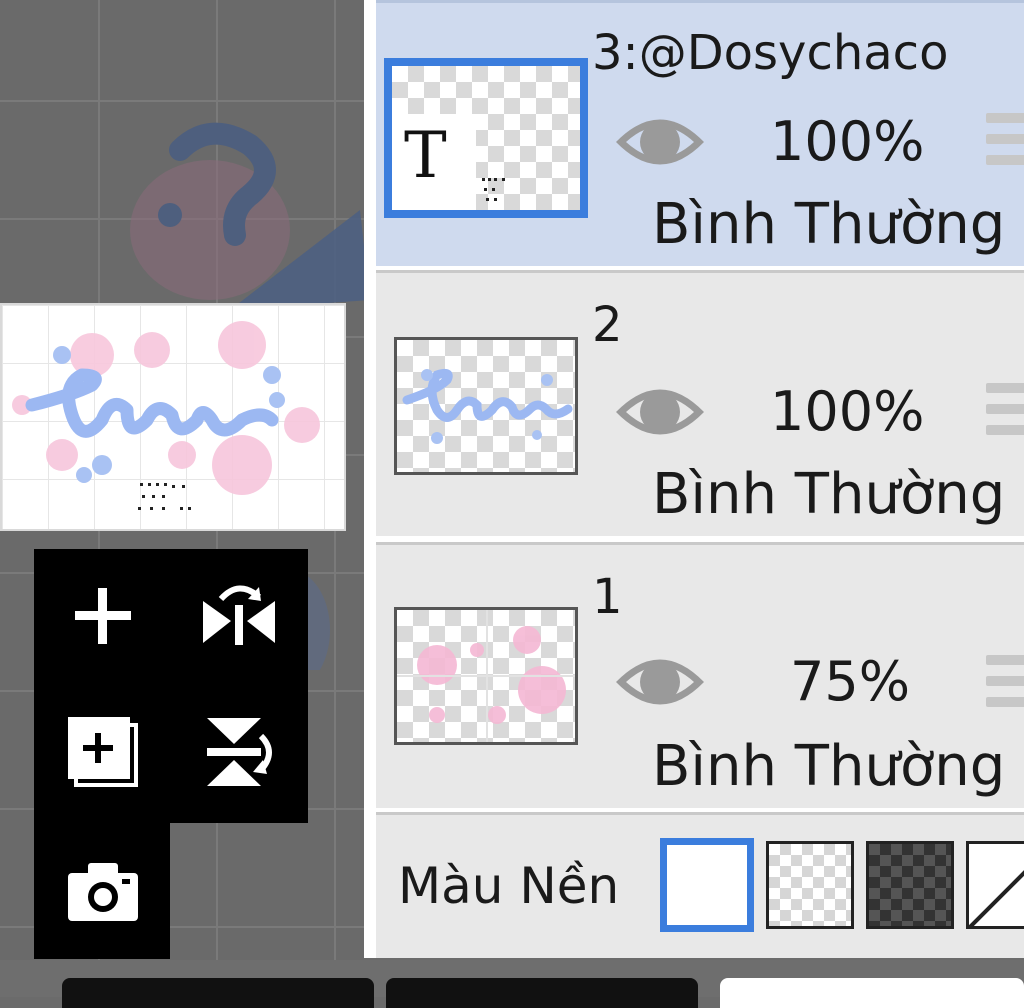 This screenshot has height=1008, width=1024. What do you see at coordinates (828, 767) in the screenshot?
I see `layer-blend-mode-1: Bình Thường` at bounding box center [828, 767].